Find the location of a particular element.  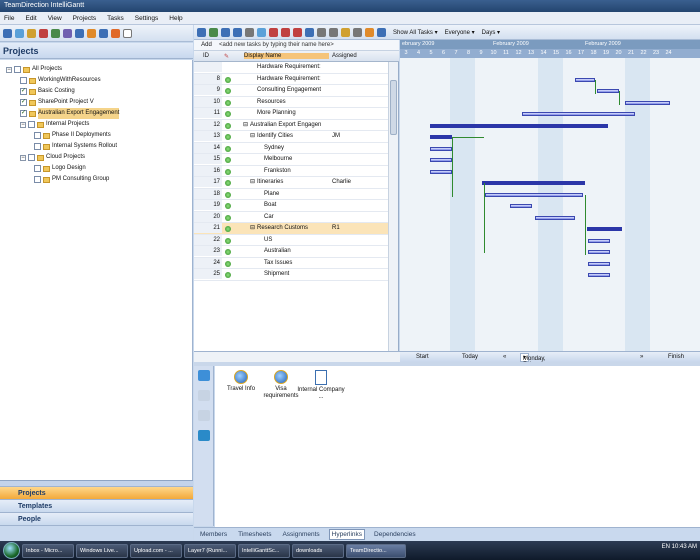

tray-language: EN is located at coordinates (666, 547).